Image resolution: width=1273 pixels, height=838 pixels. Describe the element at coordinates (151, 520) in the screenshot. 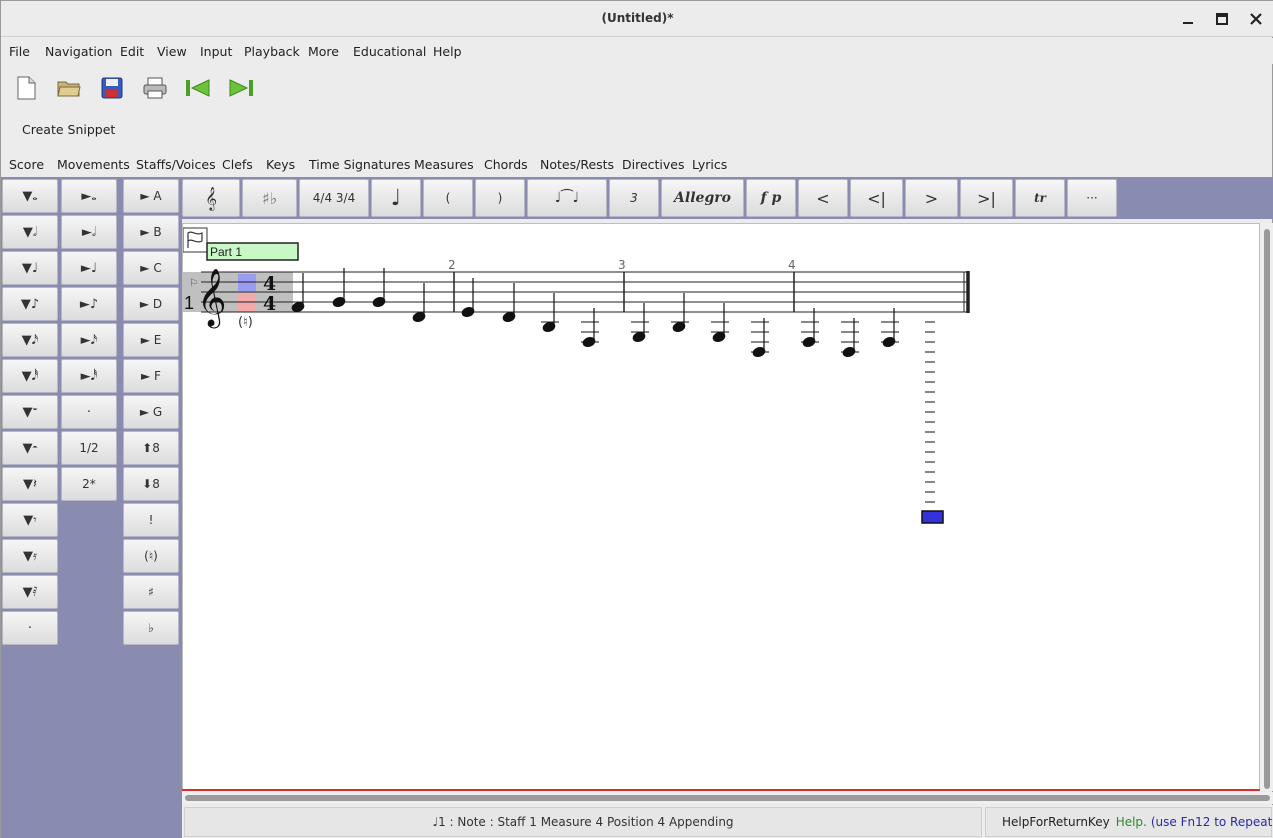

I see `toggle-enharmonic-button: !` at that location.